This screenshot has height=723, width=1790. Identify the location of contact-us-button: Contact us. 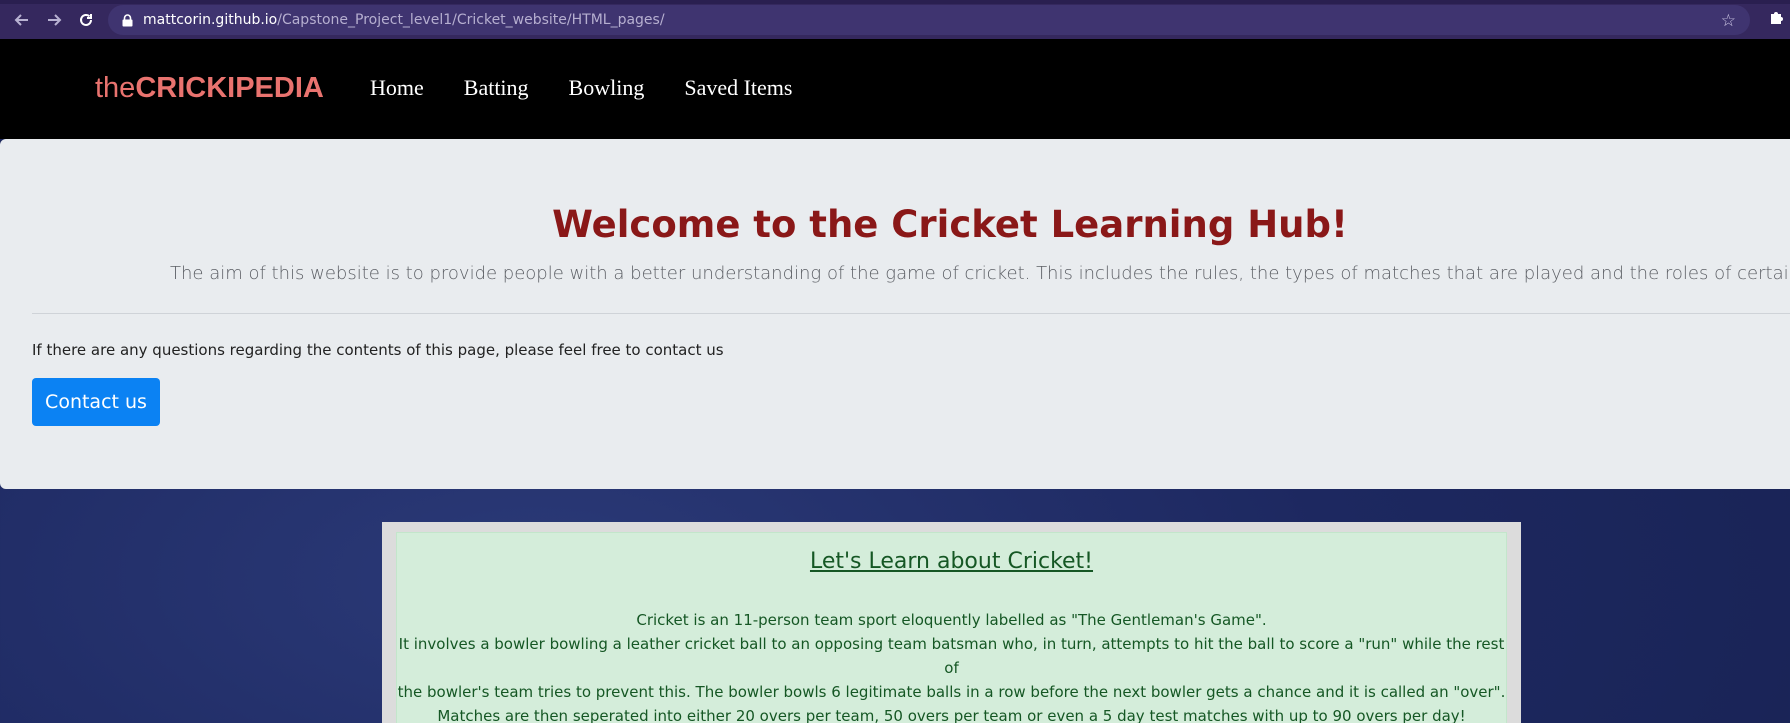
(96, 402).